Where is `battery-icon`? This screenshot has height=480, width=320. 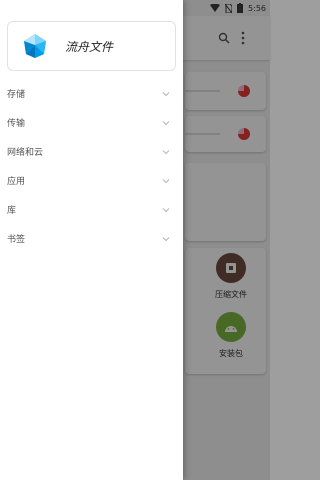
battery-icon is located at coordinates (240, 8).